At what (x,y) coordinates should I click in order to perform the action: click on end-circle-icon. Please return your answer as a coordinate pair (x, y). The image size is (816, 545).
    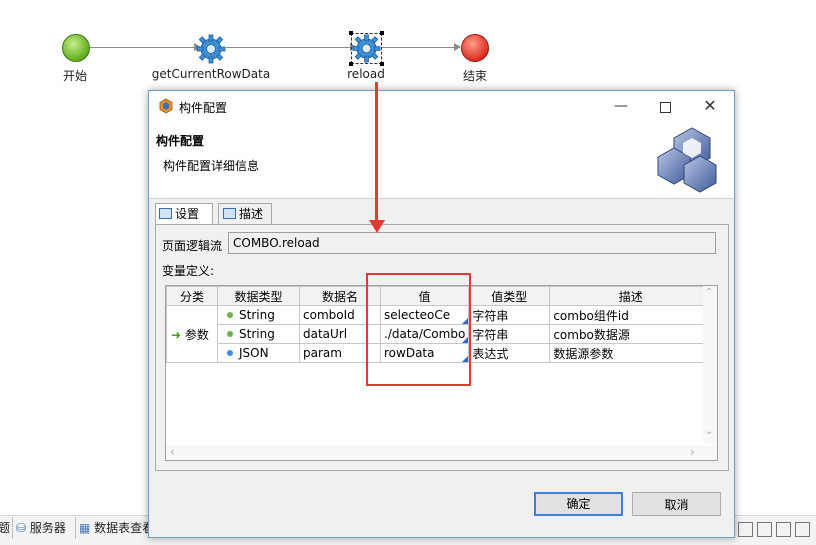
    Looking at the image, I should click on (475, 48).